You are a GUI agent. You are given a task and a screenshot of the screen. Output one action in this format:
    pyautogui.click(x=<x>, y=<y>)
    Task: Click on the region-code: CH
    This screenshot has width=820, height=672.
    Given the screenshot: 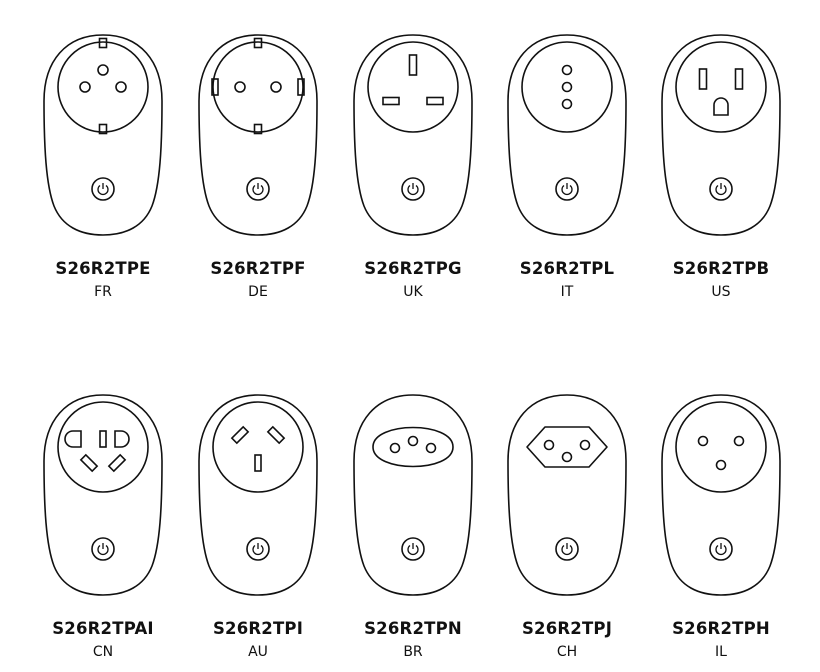 What is the action you would take?
    pyautogui.click(x=567, y=652)
    